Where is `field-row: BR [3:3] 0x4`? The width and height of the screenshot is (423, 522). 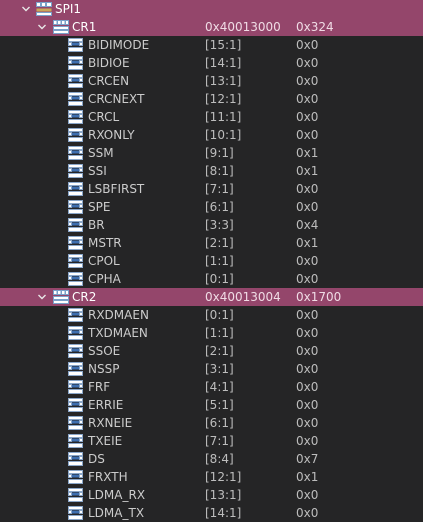 field-row: BR [3:3] 0x4 is located at coordinates (211, 225).